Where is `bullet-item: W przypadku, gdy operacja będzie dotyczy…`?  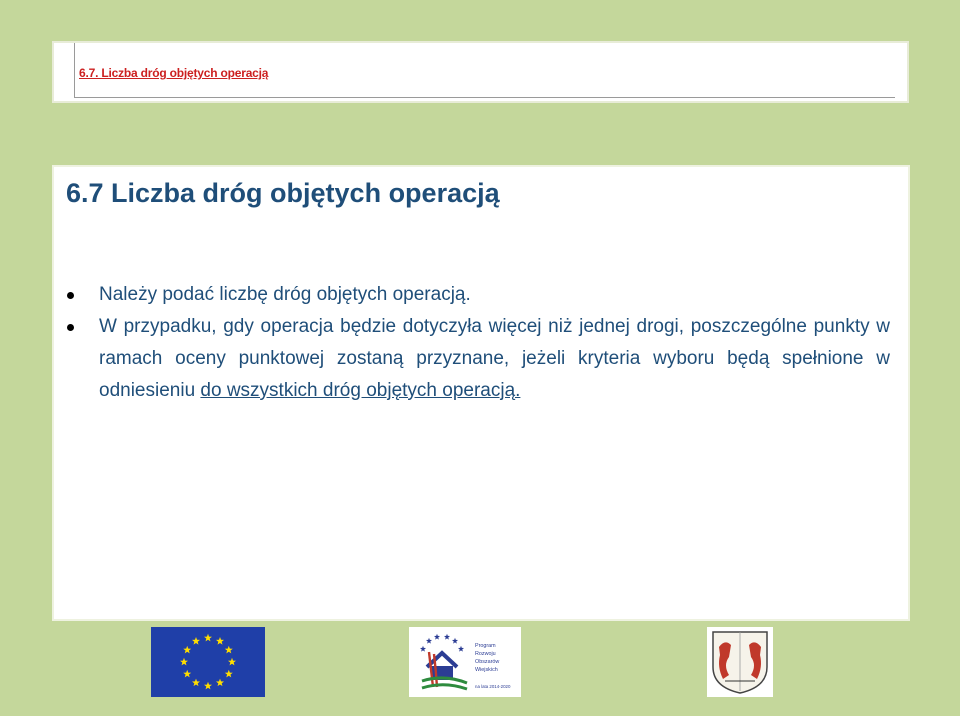
bullet-item: W przypadku, gdy operacja będzie dotyczy… is located at coordinates (477, 359).